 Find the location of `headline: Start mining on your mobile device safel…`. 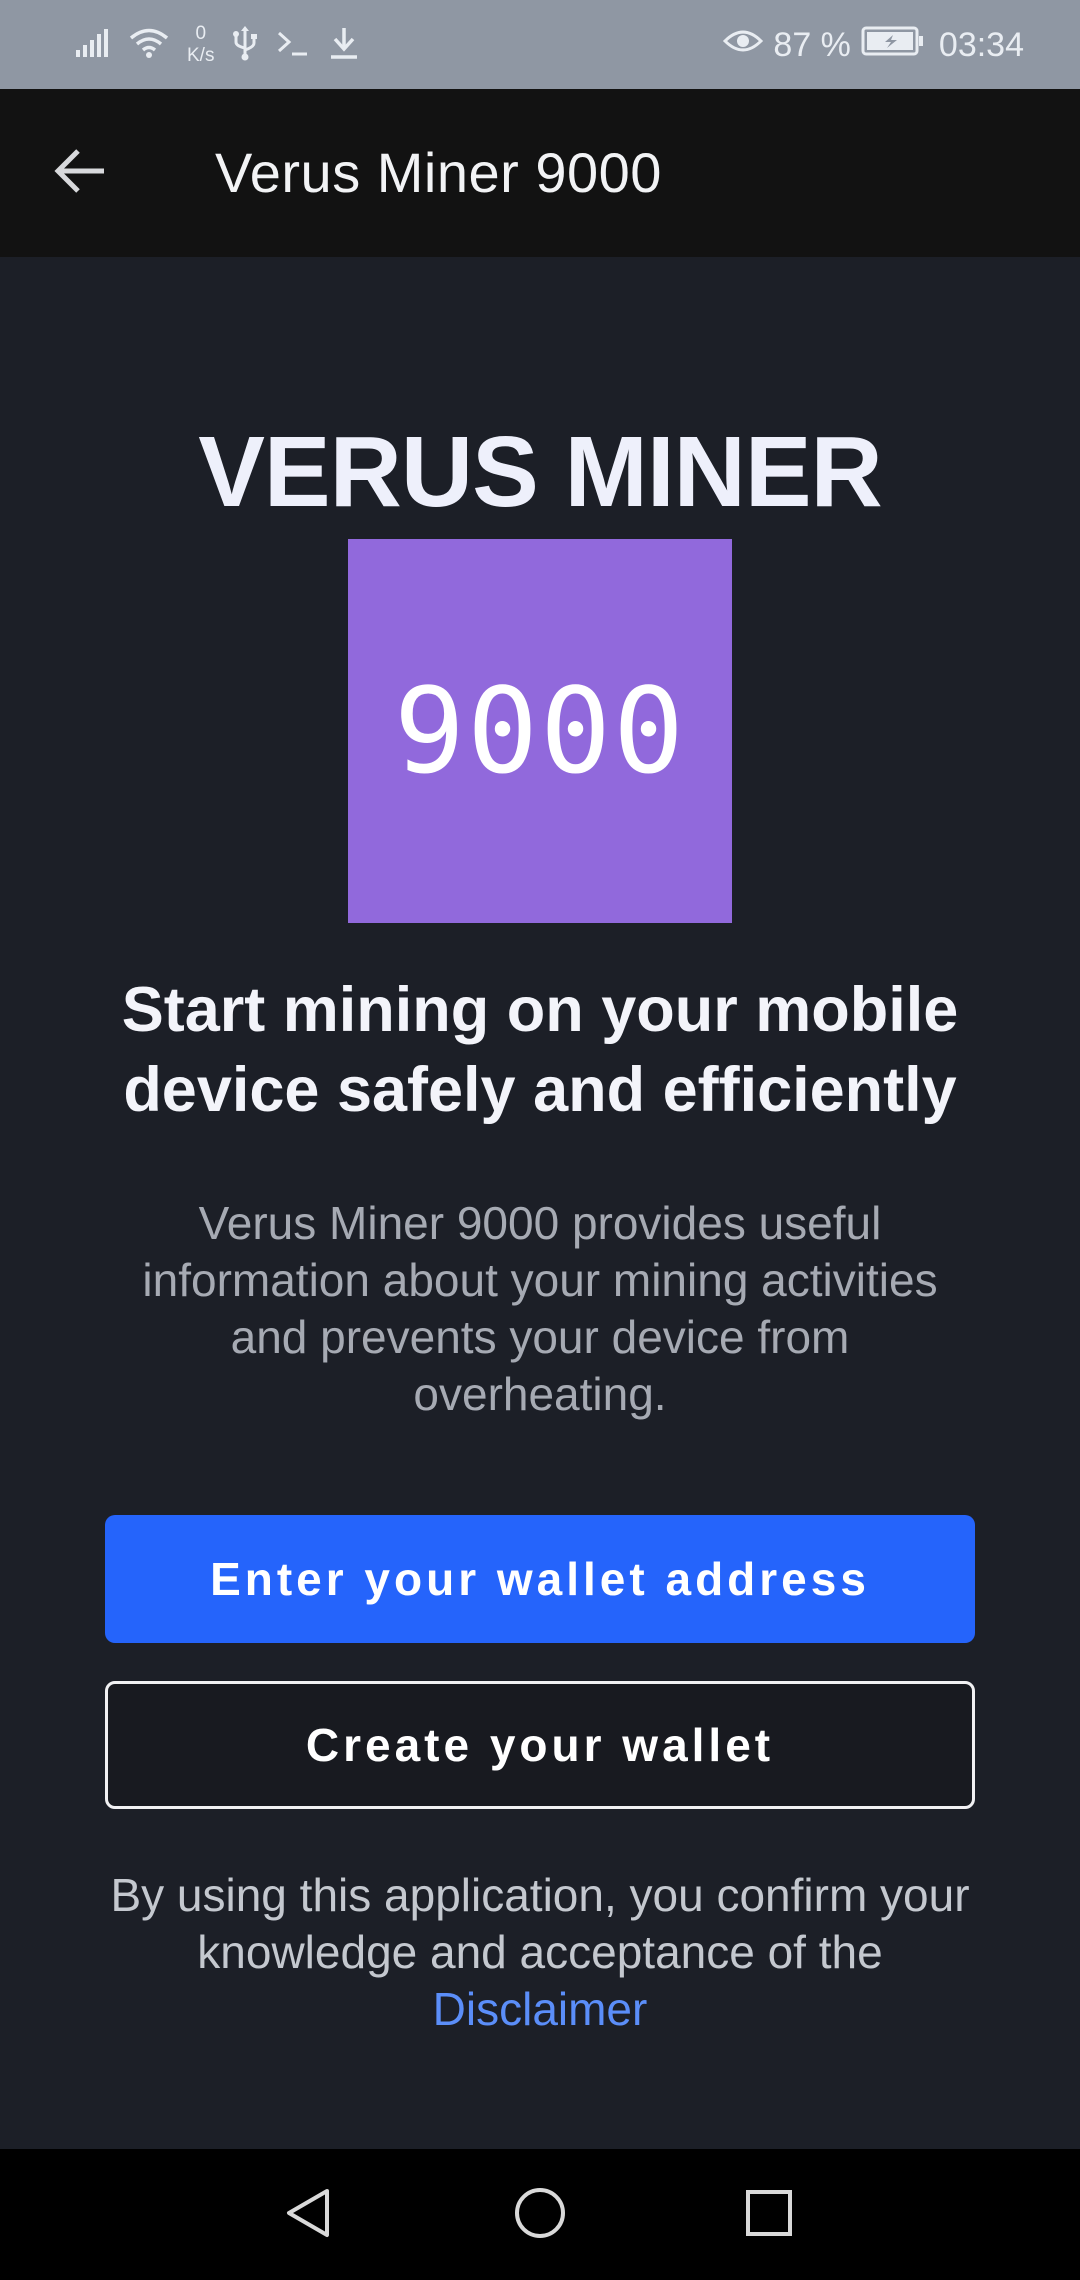

headline: Start mining on your mobile device safel… is located at coordinates (540, 1050).